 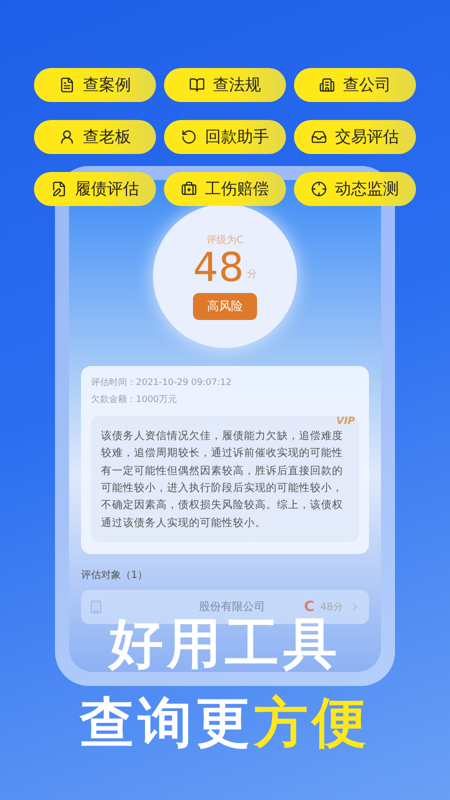 What do you see at coordinates (225, 306) in the screenshot?
I see `risk-badge: 高风险` at bounding box center [225, 306].